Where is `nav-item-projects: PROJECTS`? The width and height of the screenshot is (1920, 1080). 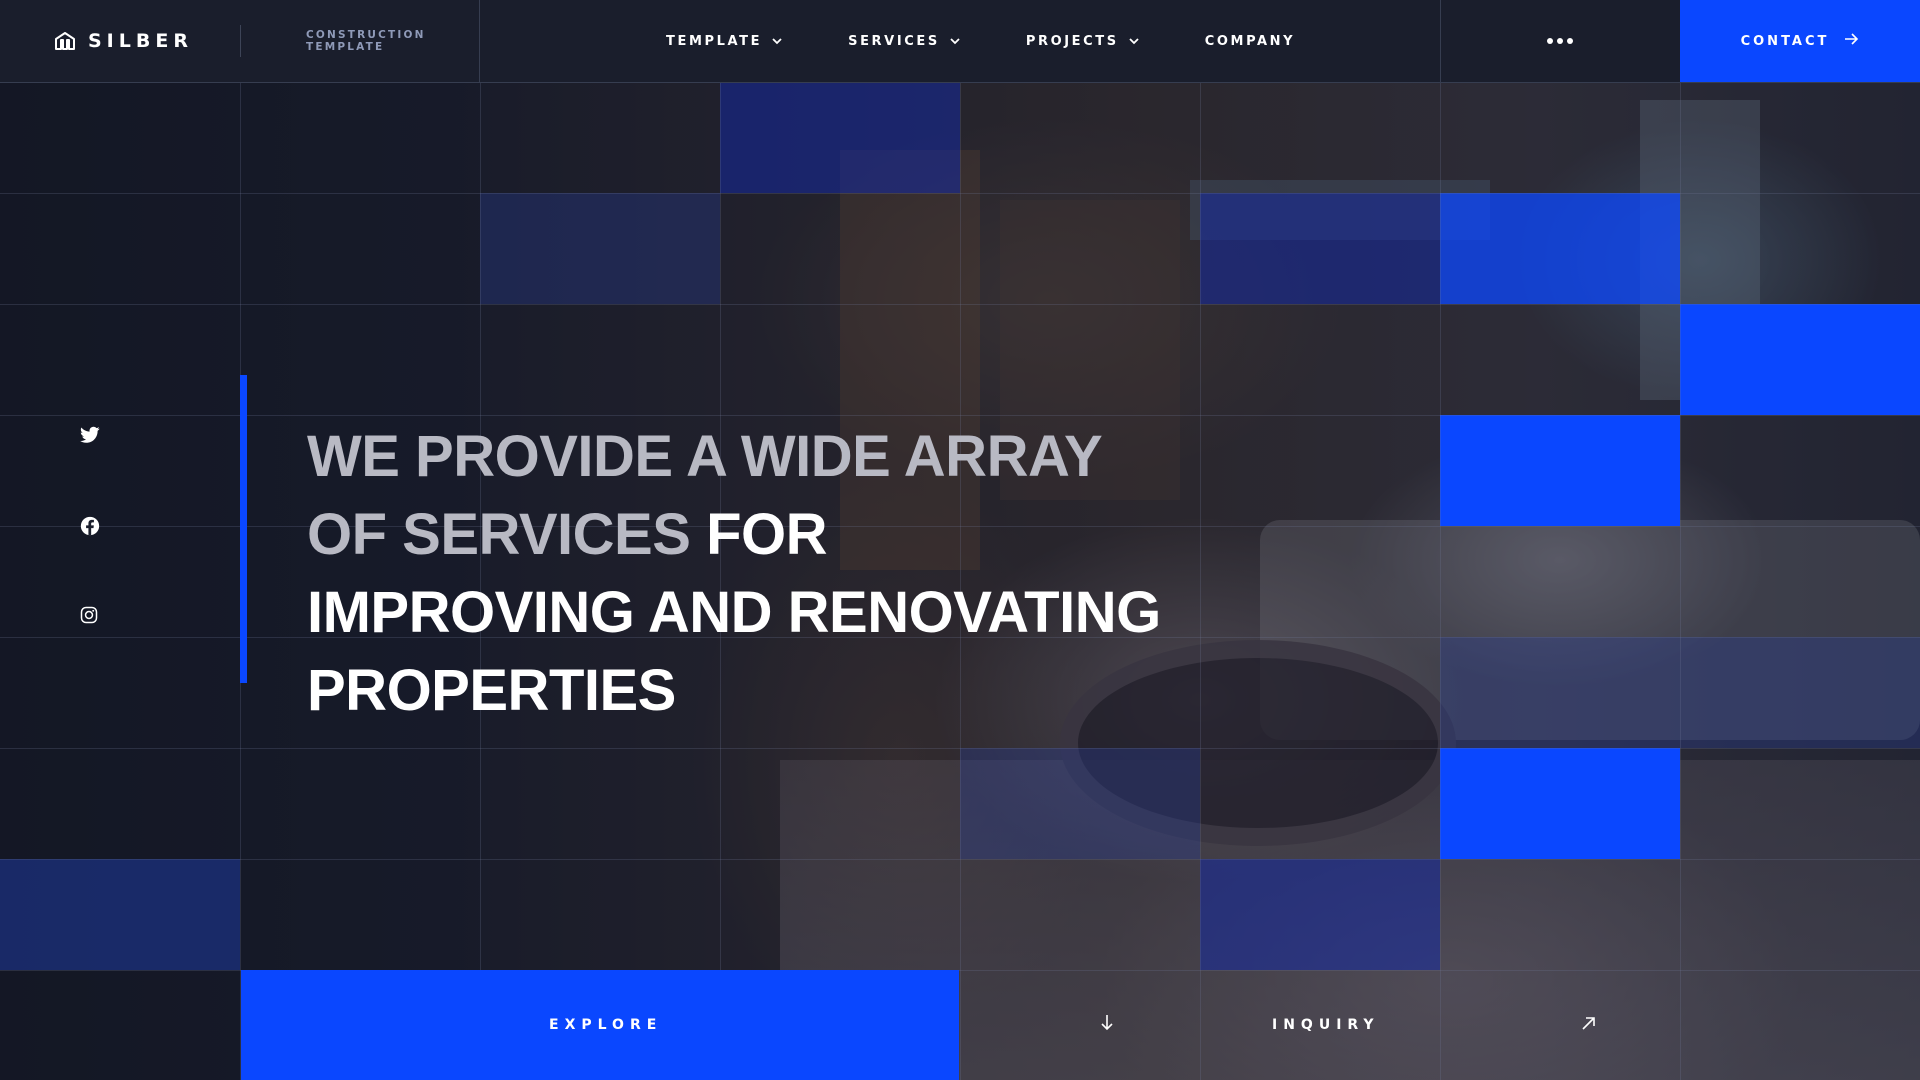 nav-item-projects: PROJECTS is located at coordinates (1082, 41).